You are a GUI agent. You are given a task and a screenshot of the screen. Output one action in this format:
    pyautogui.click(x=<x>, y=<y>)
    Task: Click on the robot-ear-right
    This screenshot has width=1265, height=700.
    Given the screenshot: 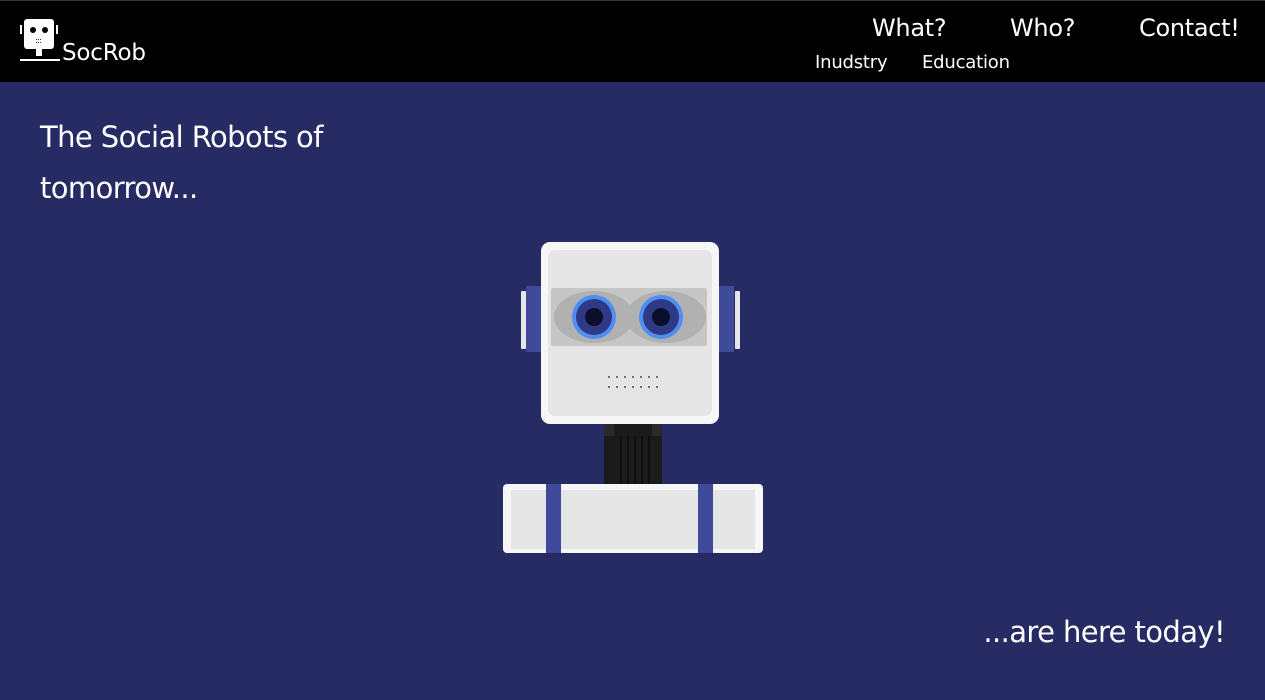 What is the action you would take?
    pyautogui.click(x=737, y=320)
    